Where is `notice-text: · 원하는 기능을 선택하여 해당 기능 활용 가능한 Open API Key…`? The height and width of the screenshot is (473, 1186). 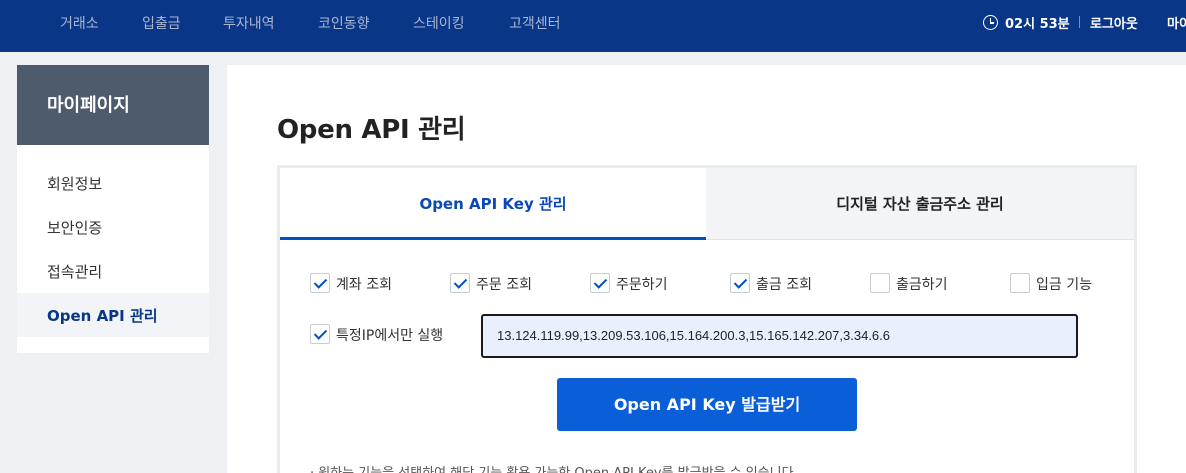
notice-text: · 원하는 기능을 선택하여 해당 기능 활용 가능한 Open API Key… is located at coordinates (554, 467).